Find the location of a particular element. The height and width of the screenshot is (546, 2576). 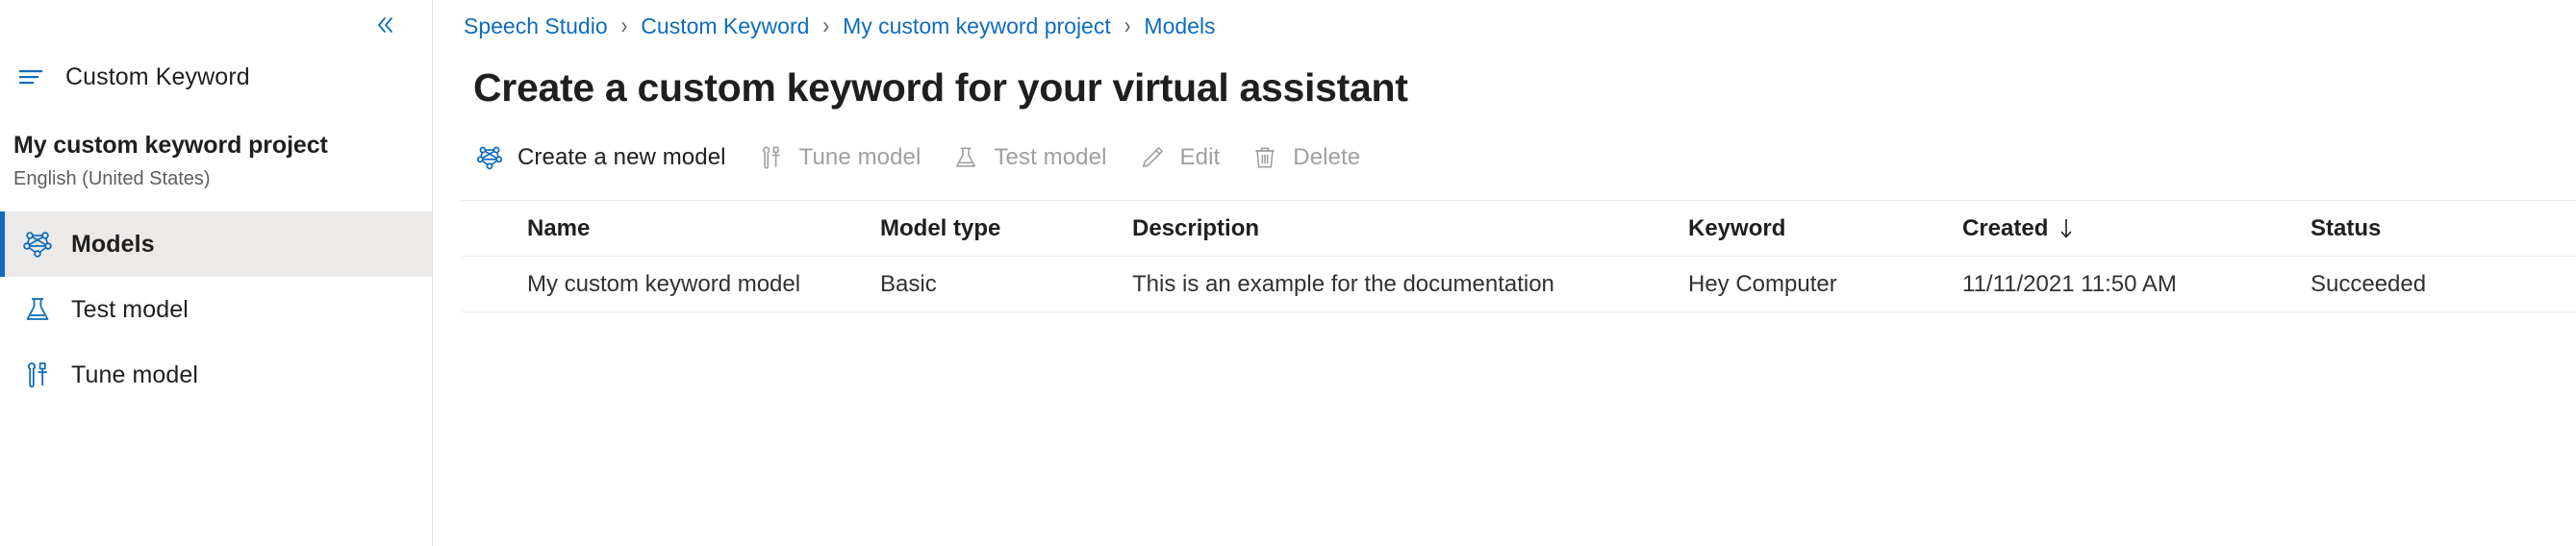

status-badge: Succeeded is located at coordinates (2369, 284).